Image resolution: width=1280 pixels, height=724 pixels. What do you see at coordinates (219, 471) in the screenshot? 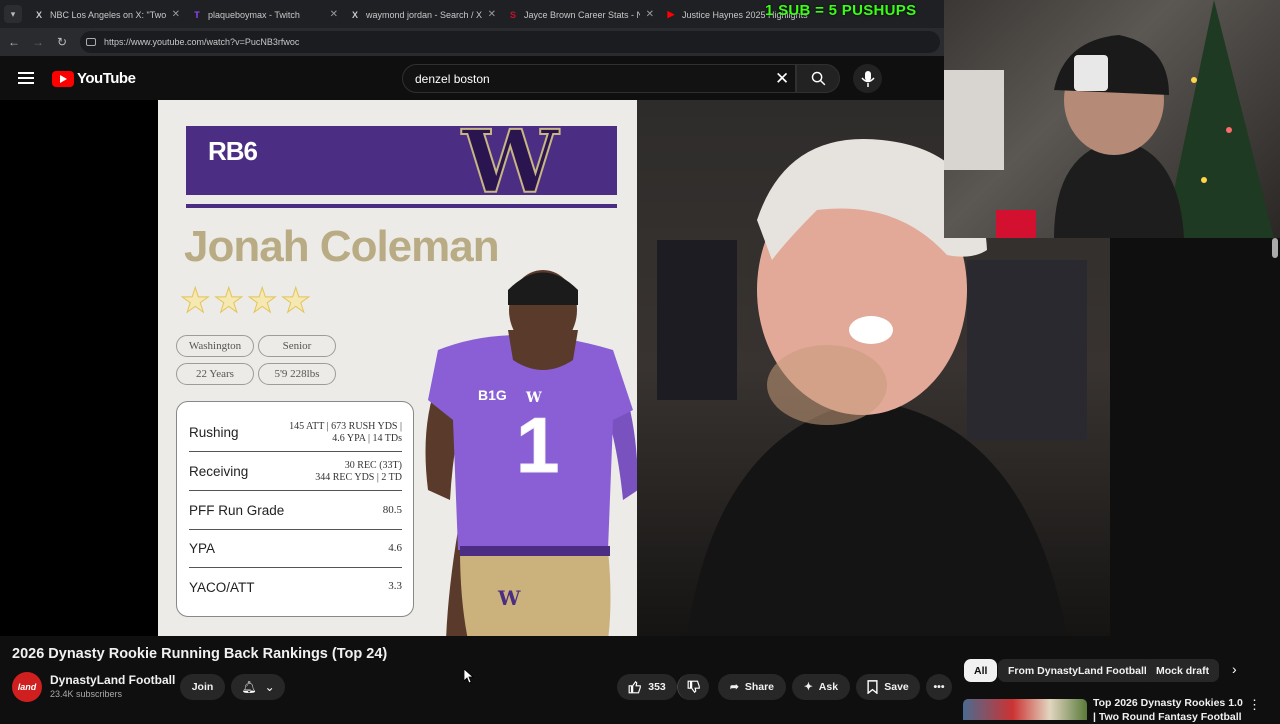
I see `stat-label: Receiving` at bounding box center [219, 471].